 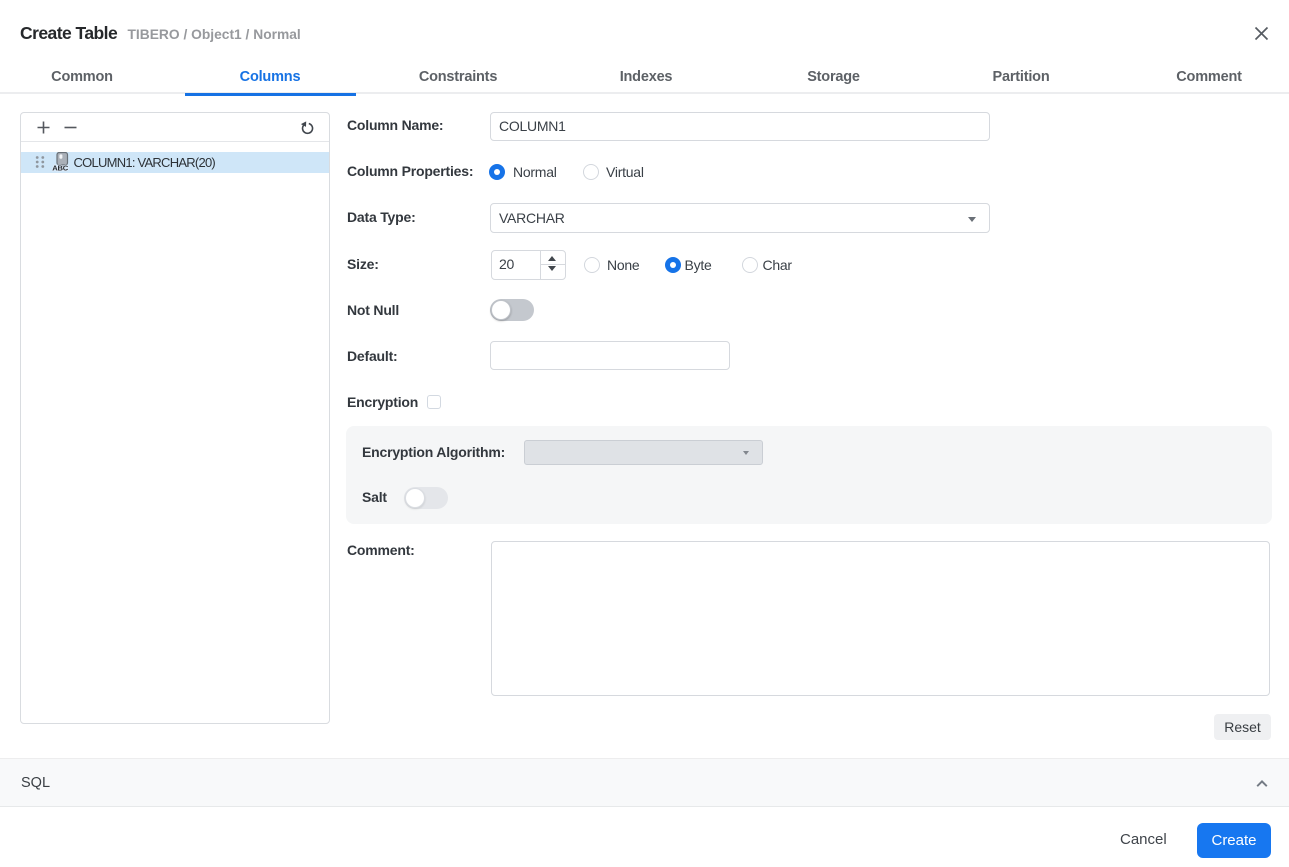 What do you see at coordinates (60, 167) in the screenshot?
I see `svg-text: ABC` at bounding box center [60, 167].